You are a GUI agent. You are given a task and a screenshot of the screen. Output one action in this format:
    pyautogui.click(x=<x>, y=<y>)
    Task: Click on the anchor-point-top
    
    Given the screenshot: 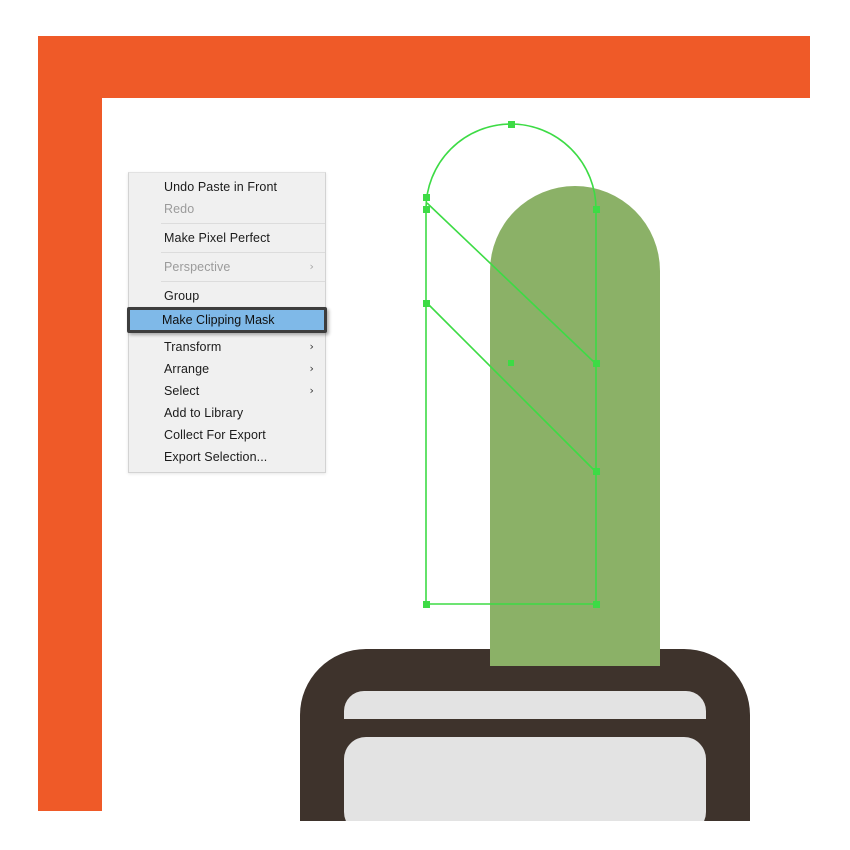 What is the action you would take?
    pyautogui.click(x=511, y=124)
    